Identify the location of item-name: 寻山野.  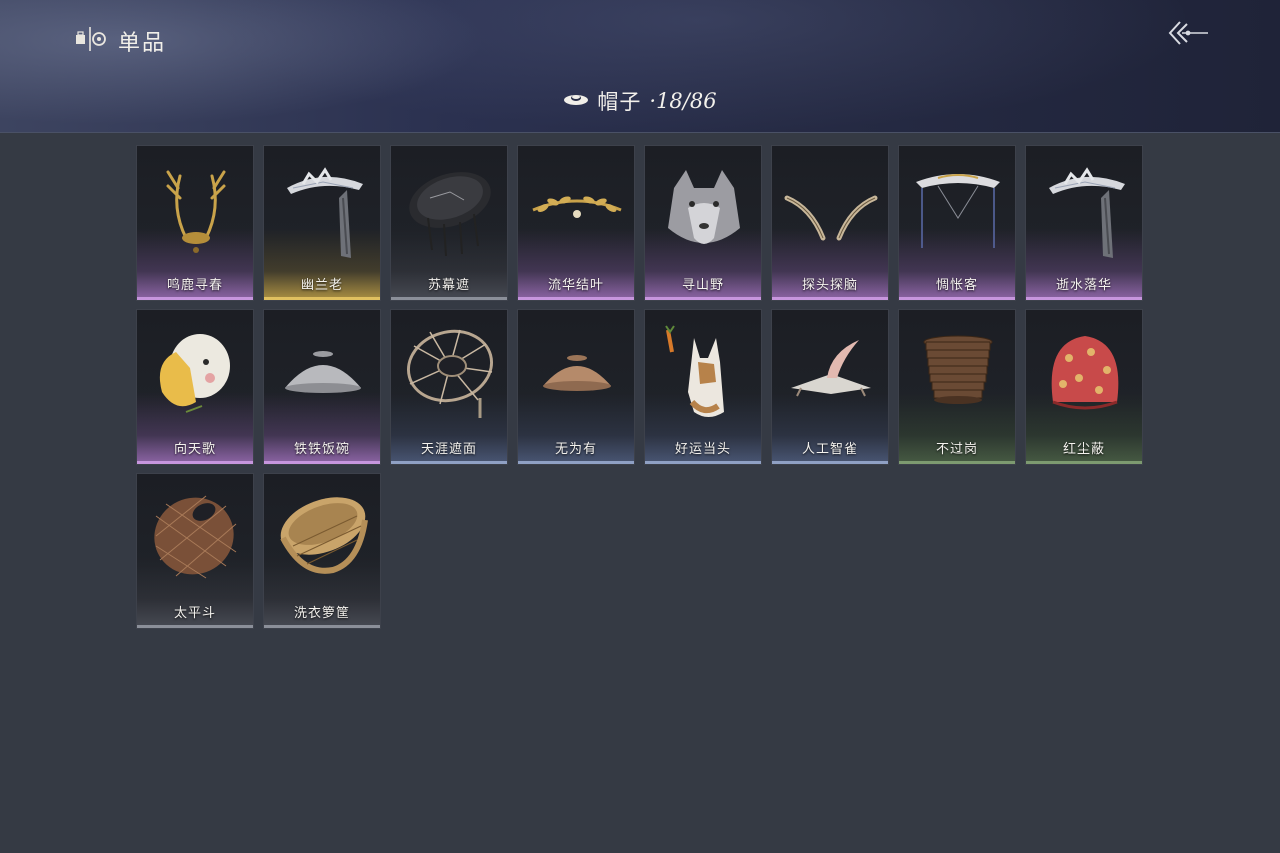
(702, 285).